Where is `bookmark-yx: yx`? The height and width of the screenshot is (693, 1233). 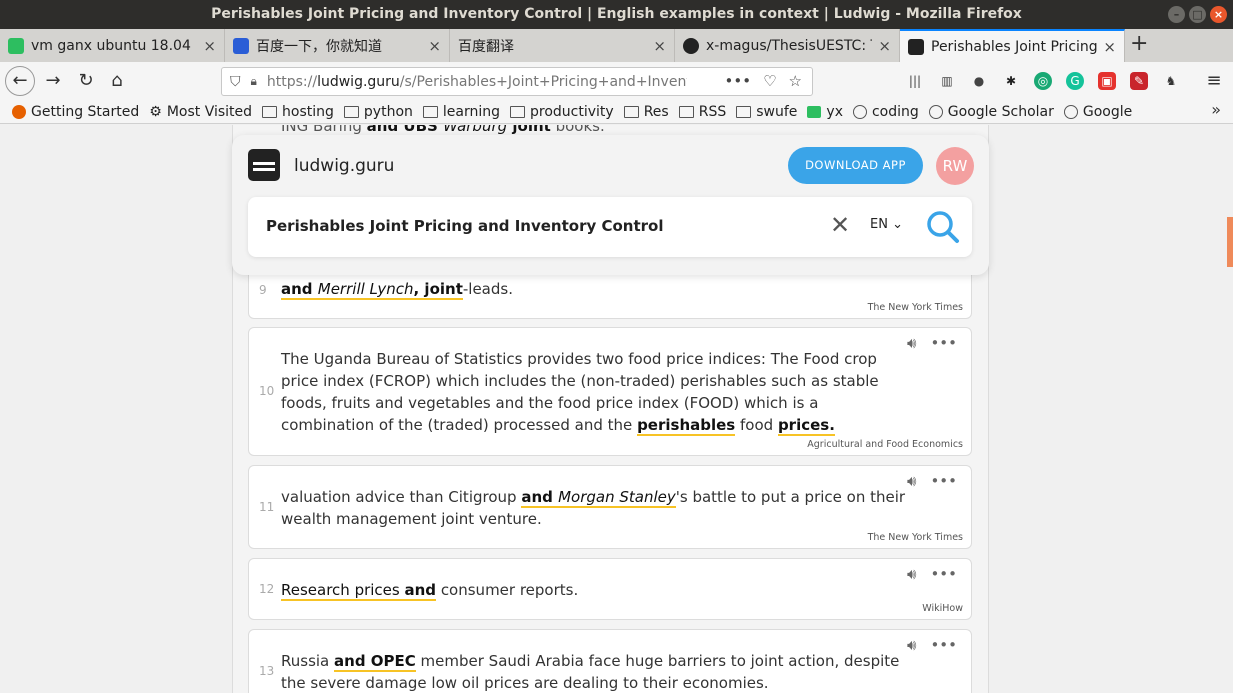 bookmark-yx: yx is located at coordinates (825, 112).